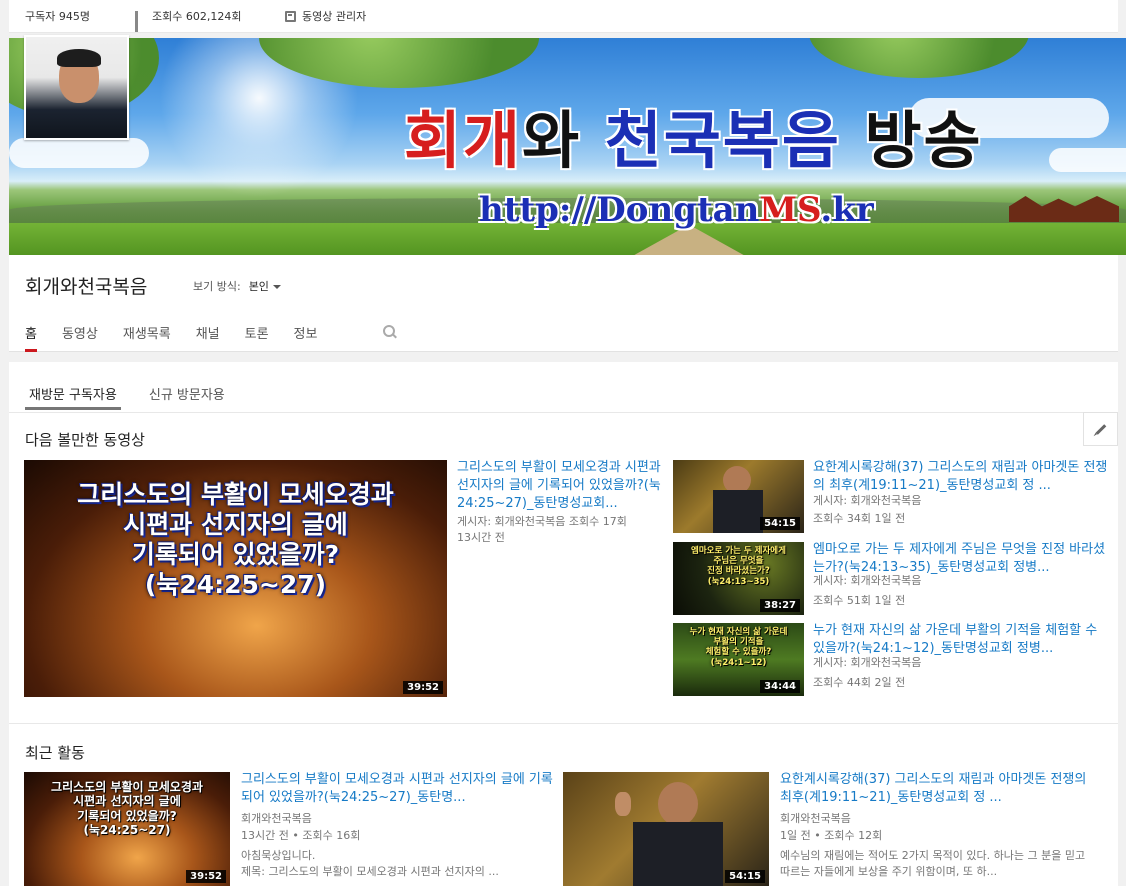 The width and height of the screenshot is (1126, 886). I want to click on banner-title-part: 와, so click(563, 140).